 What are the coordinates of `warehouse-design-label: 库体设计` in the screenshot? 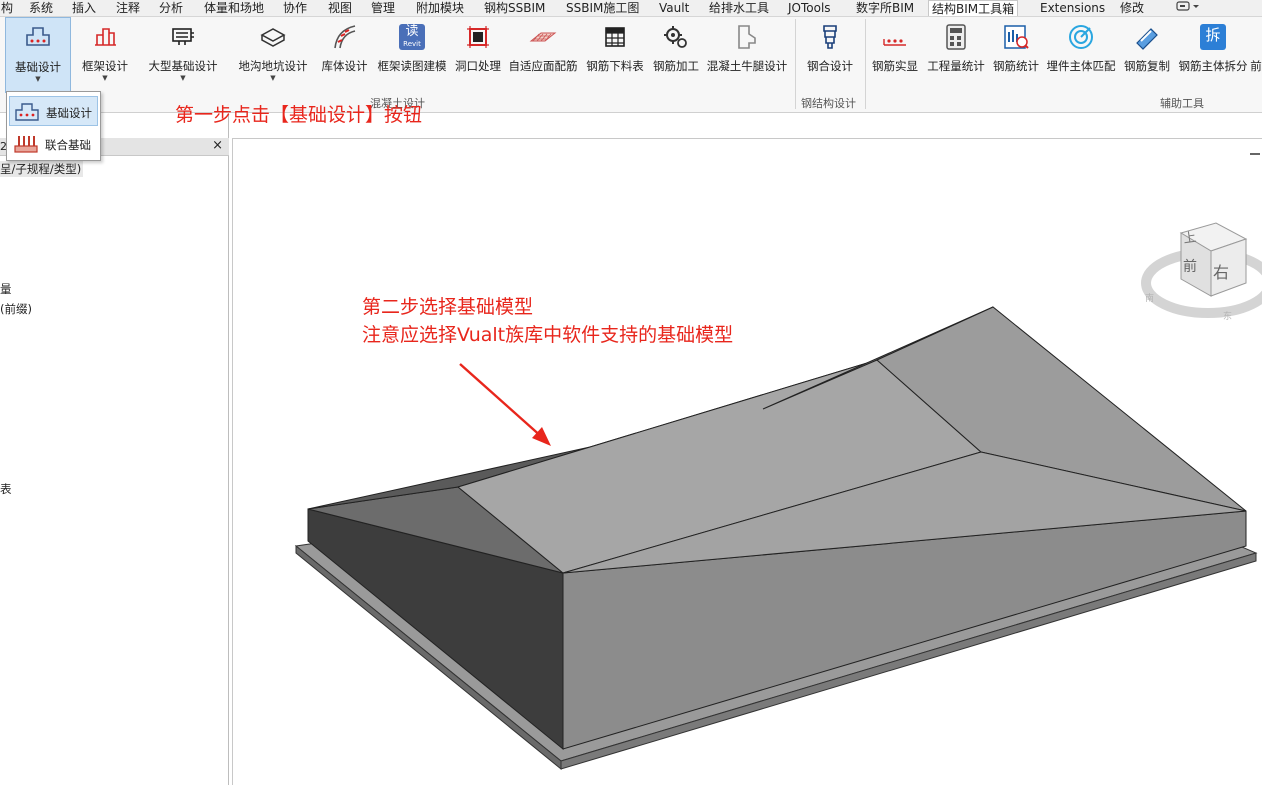 It's located at (344, 66).